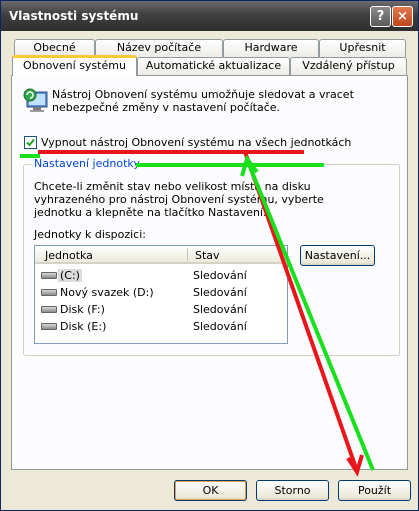 This screenshot has height=511, width=419. What do you see at coordinates (107, 292) in the screenshot?
I see `drive-name: Nový svazek (D:)` at bounding box center [107, 292].